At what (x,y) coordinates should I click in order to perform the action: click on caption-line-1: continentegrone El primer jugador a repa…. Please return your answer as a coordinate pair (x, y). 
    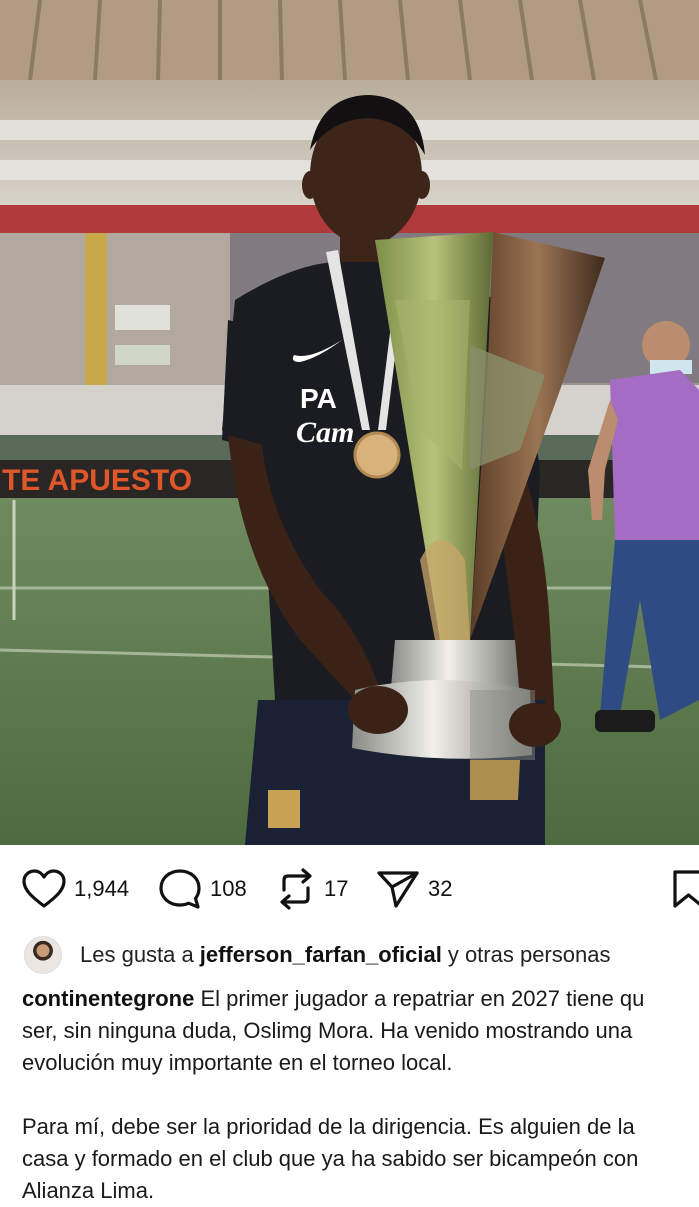
    Looking at the image, I should click on (360, 999).